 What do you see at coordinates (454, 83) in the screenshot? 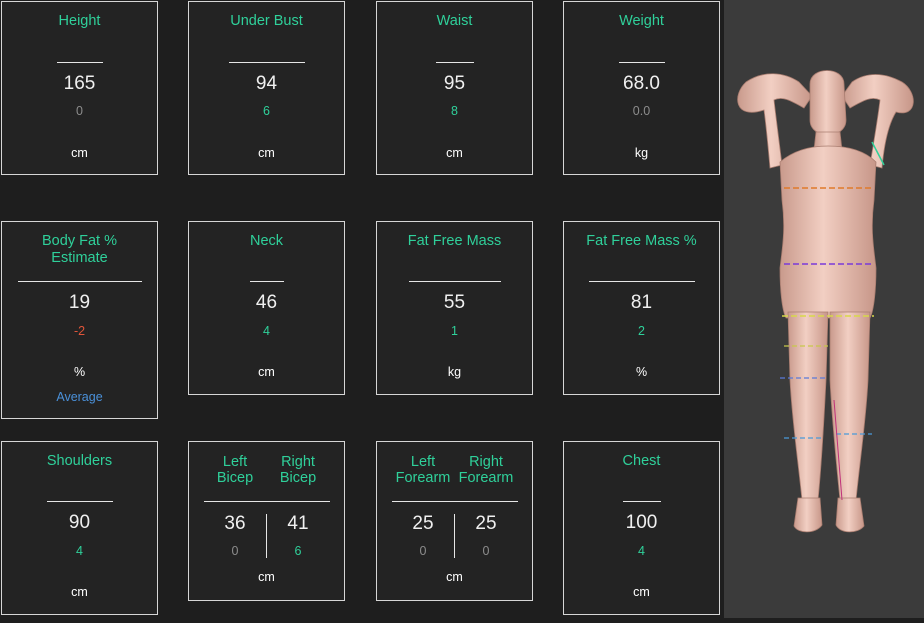
I see `measurement-value: 95` at bounding box center [454, 83].